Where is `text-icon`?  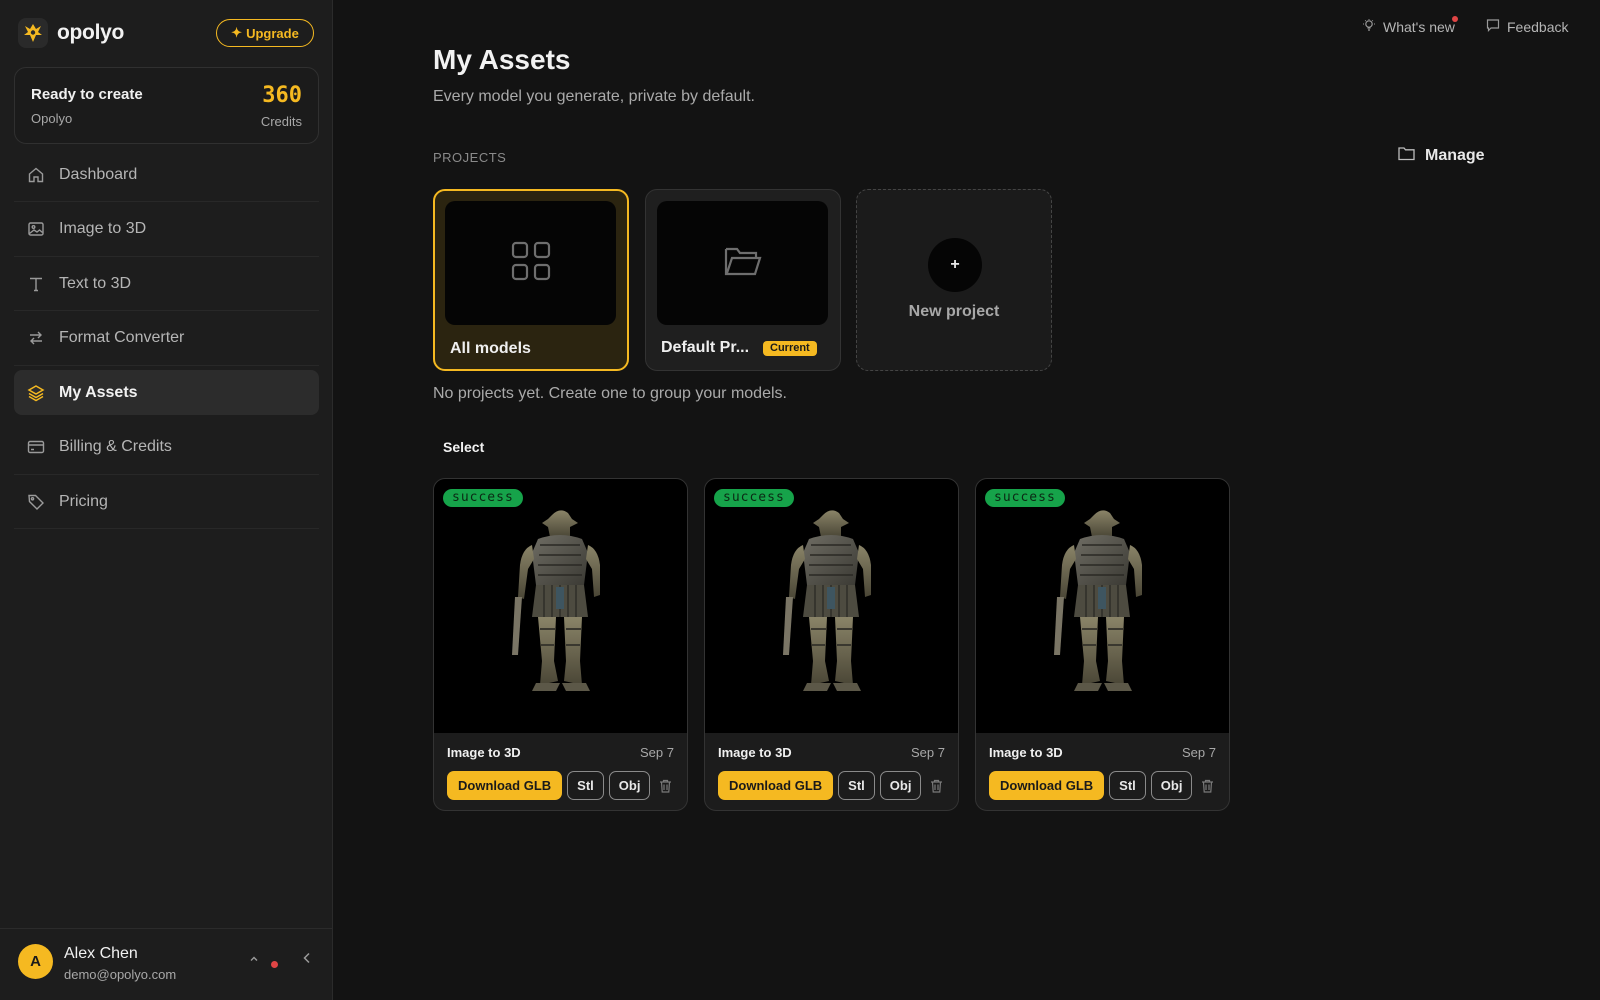 text-icon is located at coordinates (36, 284).